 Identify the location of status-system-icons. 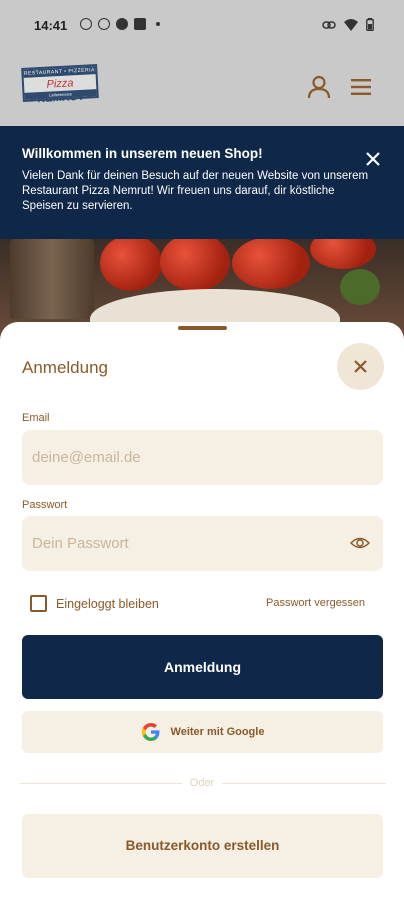
(348, 24).